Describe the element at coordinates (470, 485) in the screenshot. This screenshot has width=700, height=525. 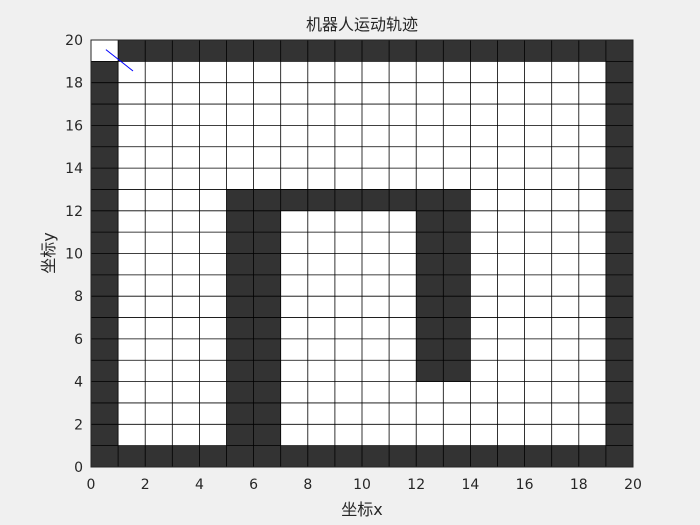
I see `x-tick-label: 14` at that location.